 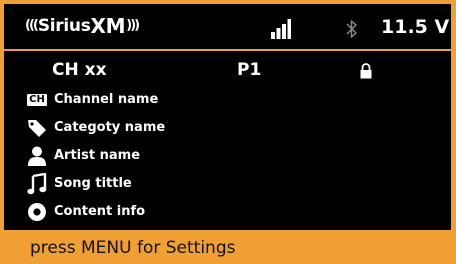 I want to click on person-icon, so click(x=37, y=156).